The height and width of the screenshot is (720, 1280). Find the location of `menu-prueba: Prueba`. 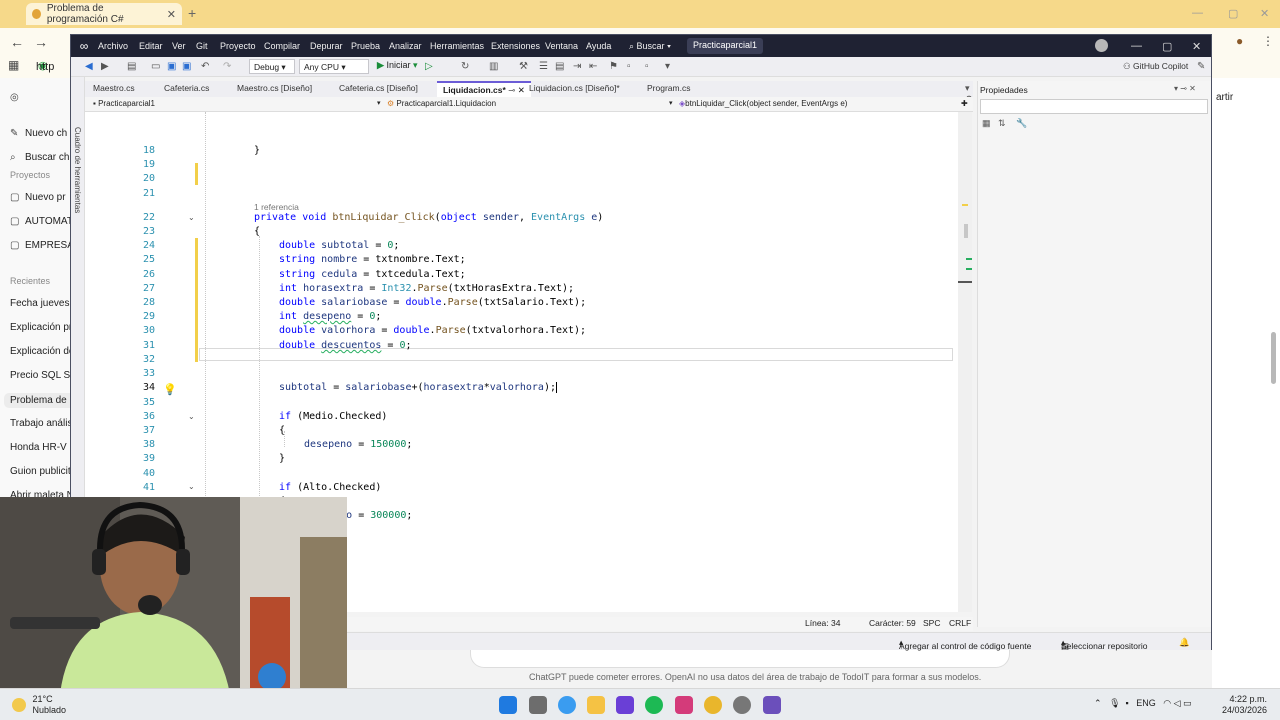

menu-prueba: Prueba is located at coordinates (365, 46).